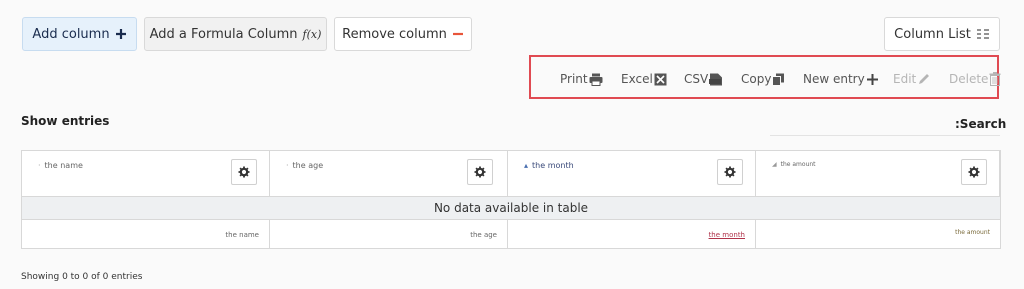  What do you see at coordinates (63, 165) in the screenshot?
I see `column-header-label: the name` at bounding box center [63, 165].